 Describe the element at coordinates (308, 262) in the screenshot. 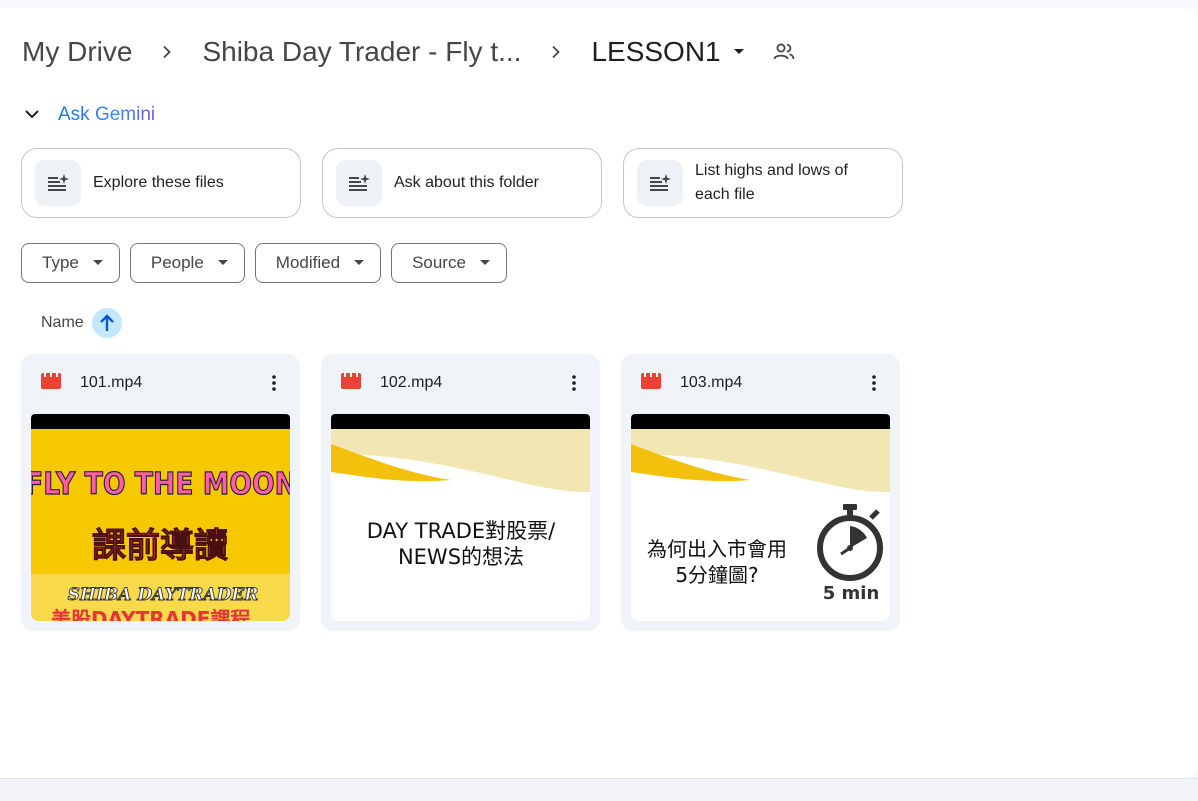

I see `filter-label: Modified` at that location.